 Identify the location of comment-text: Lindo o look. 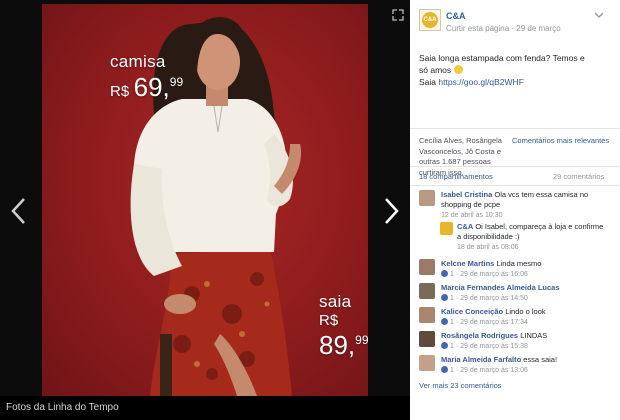
(525, 311).